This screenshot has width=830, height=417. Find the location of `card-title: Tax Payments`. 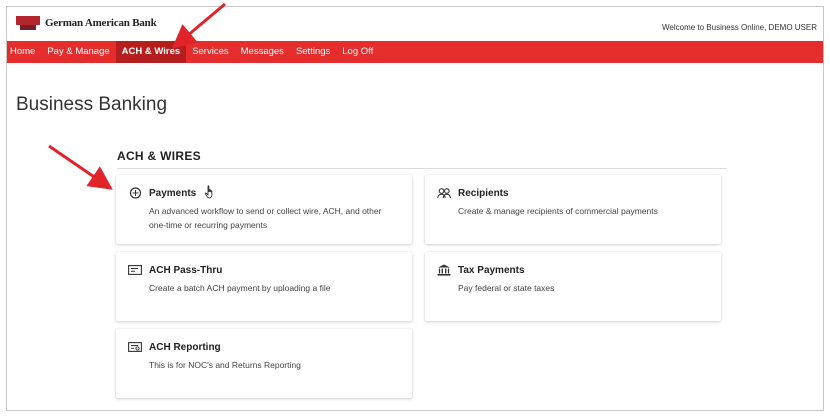

card-title: Tax Payments is located at coordinates (491, 270).